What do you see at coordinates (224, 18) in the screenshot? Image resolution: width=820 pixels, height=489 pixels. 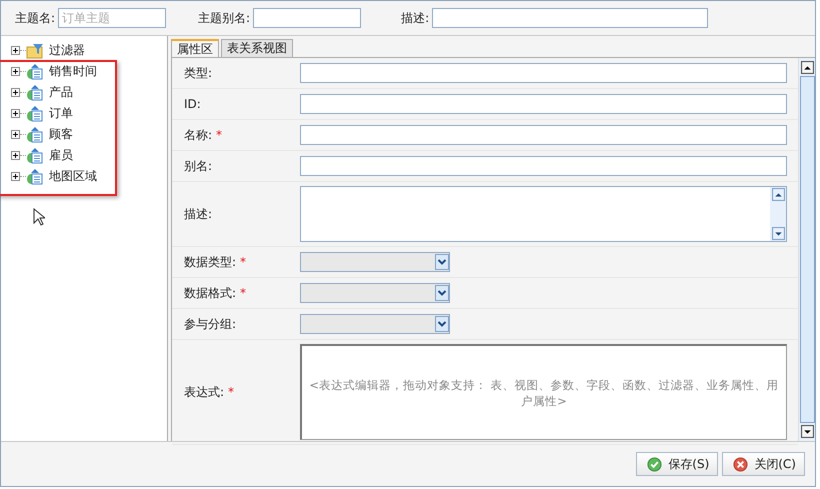 I see `field-label: 主题别名:` at bounding box center [224, 18].